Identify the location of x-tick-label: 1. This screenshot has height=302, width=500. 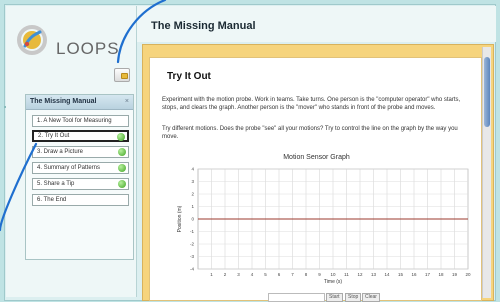
(211, 274).